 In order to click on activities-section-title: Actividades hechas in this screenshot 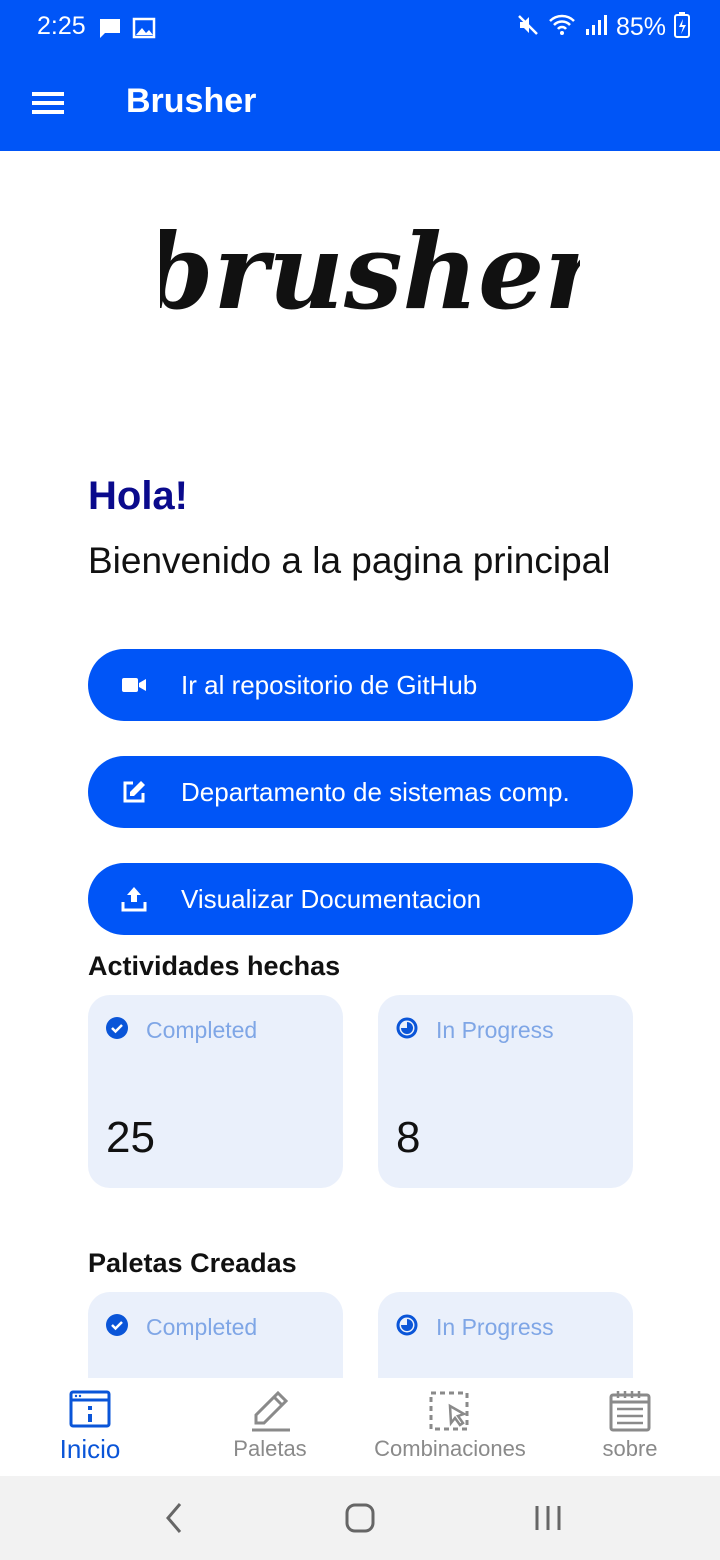, I will do `click(214, 966)`.